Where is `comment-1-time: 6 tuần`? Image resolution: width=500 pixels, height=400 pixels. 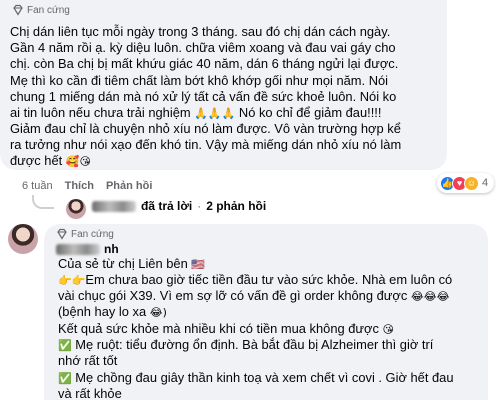
comment-1-time: 6 tuần is located at coordinates (37, 186).